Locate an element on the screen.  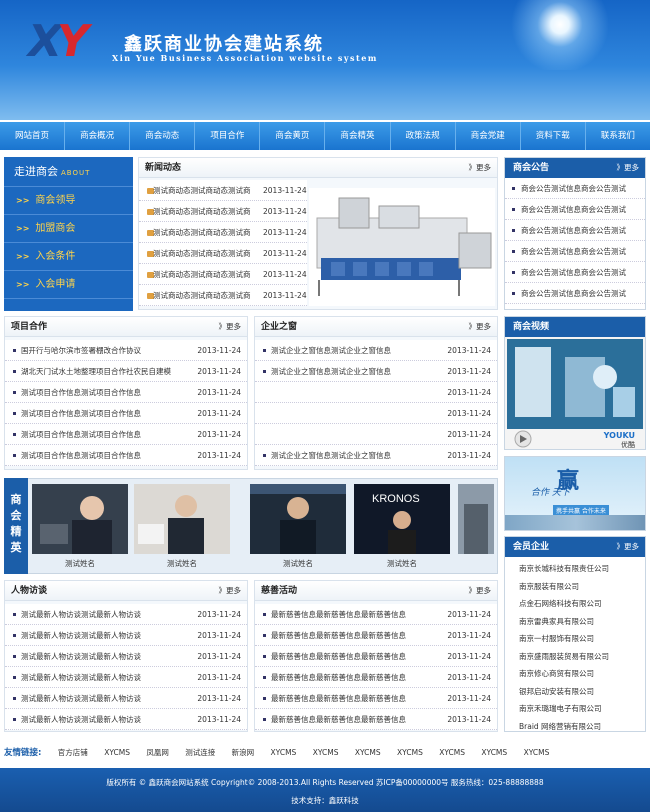
brand-en: YOUKU is located at coordinates (619, 435).